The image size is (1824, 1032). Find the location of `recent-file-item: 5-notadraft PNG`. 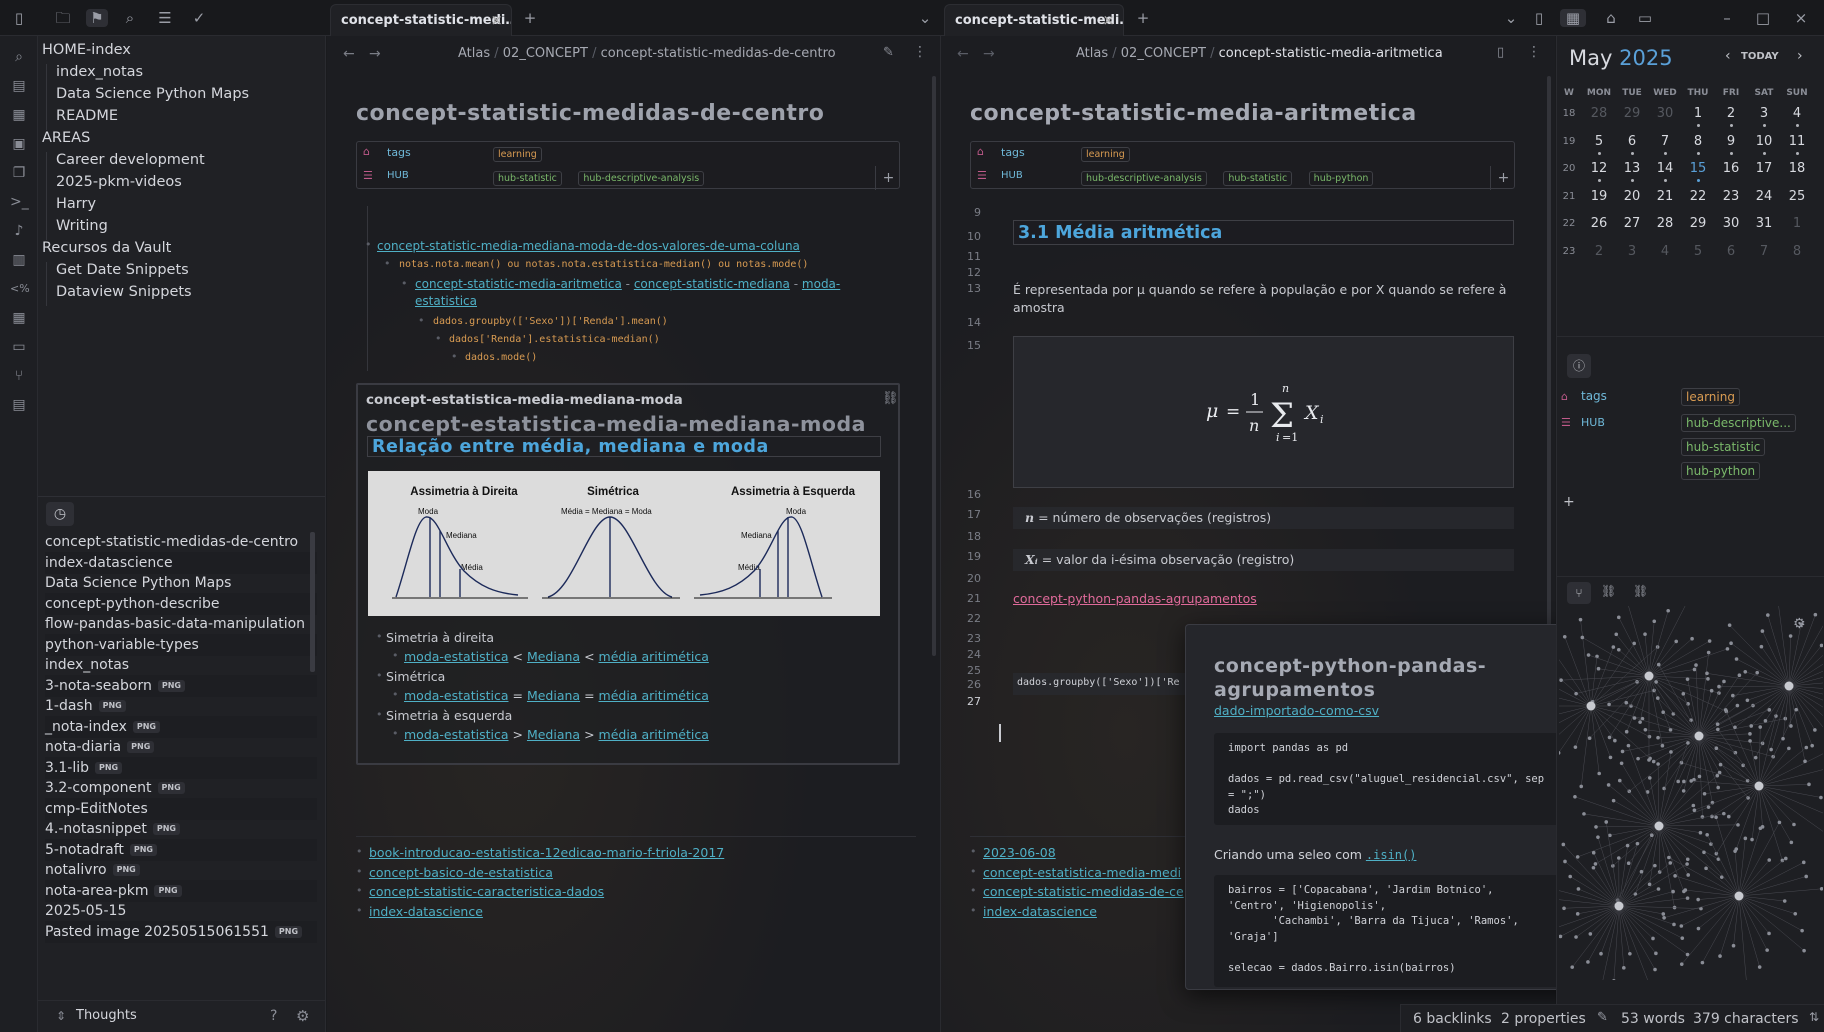

recent-file-item: 5-notadraft PNG is located at coordinates (181, 849).